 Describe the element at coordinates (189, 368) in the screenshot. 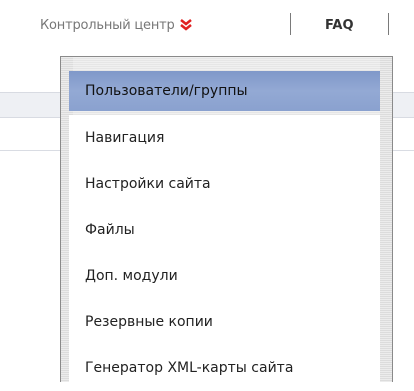

I see `menu-item-label: Генератор XML-карты сайта` at that location.